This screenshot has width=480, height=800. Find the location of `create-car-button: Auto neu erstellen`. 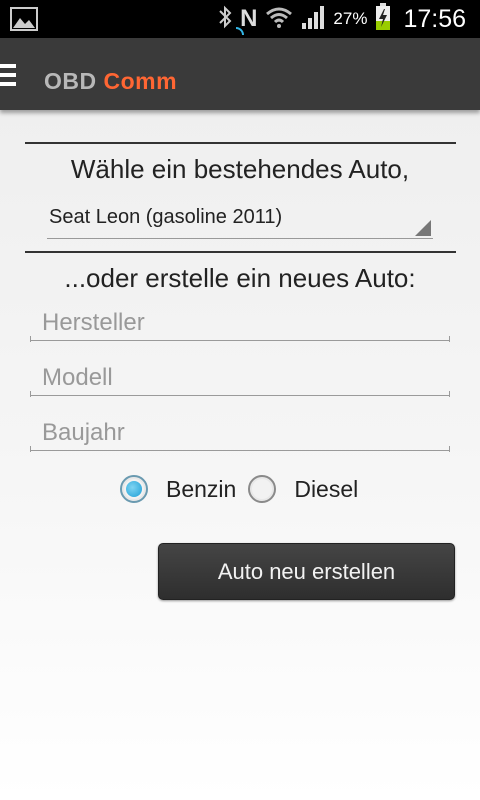

create-car-button: Auto neu erstellen is located at coordinates (306, 571).